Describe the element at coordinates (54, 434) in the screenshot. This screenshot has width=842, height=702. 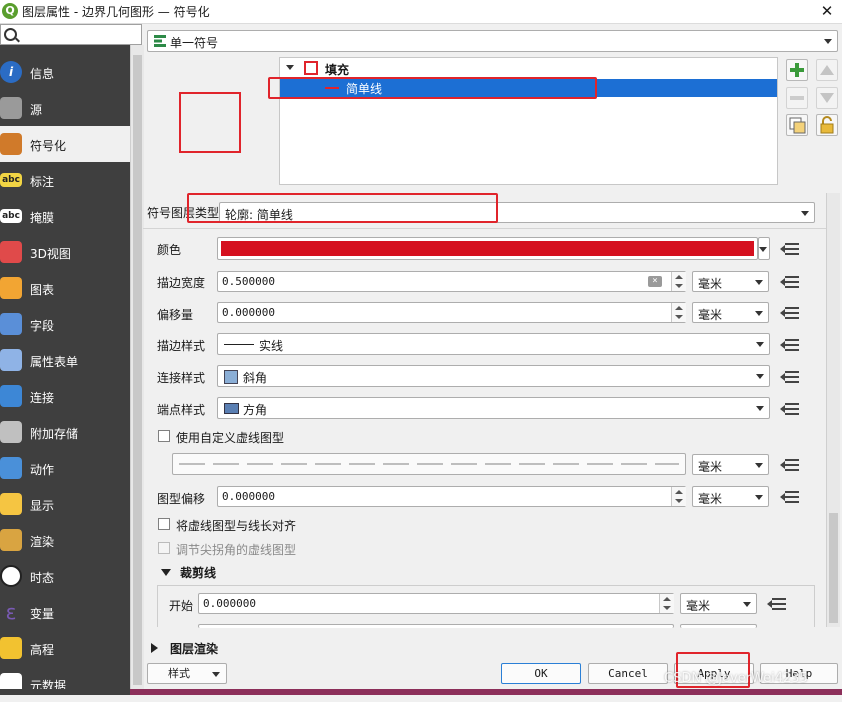
I see `sidebar-item-label: 附加存储` at that location.